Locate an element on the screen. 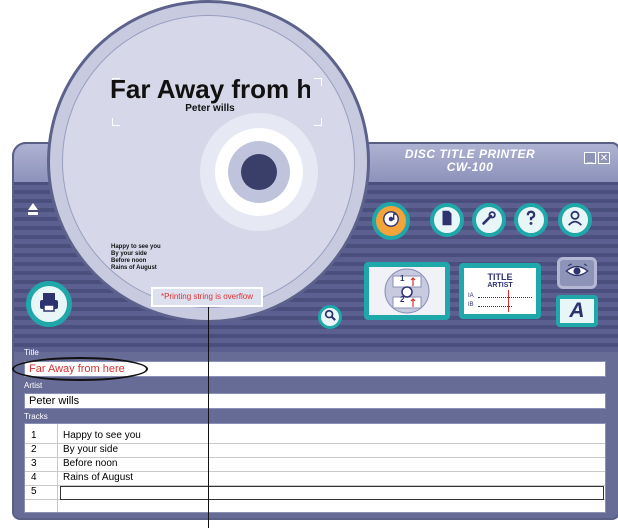 The width and height of the screenshot is (618, 528). document-icon is located at coordinates (447, 220).